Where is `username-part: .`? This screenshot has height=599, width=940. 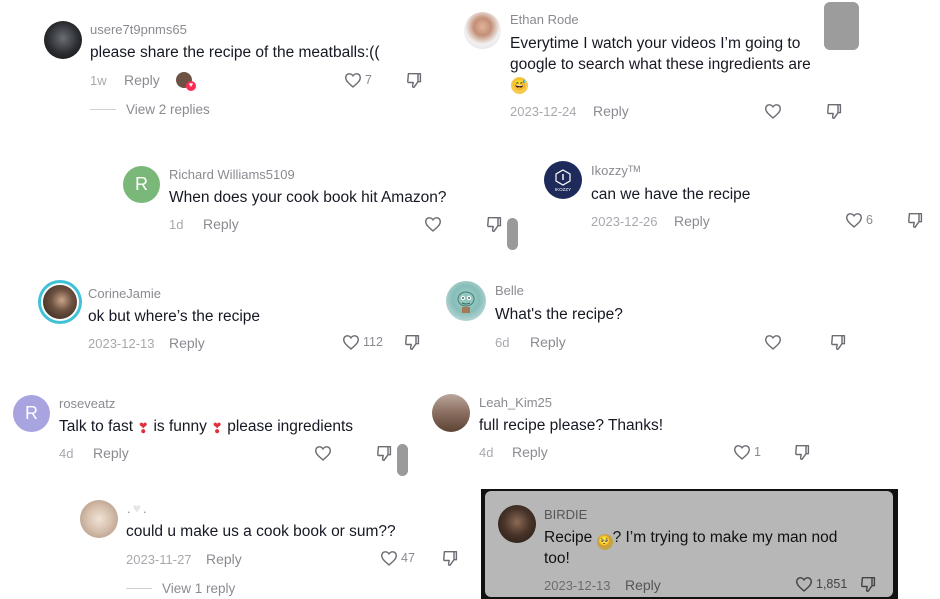 username-part: . is located at coordinates (144, 508).